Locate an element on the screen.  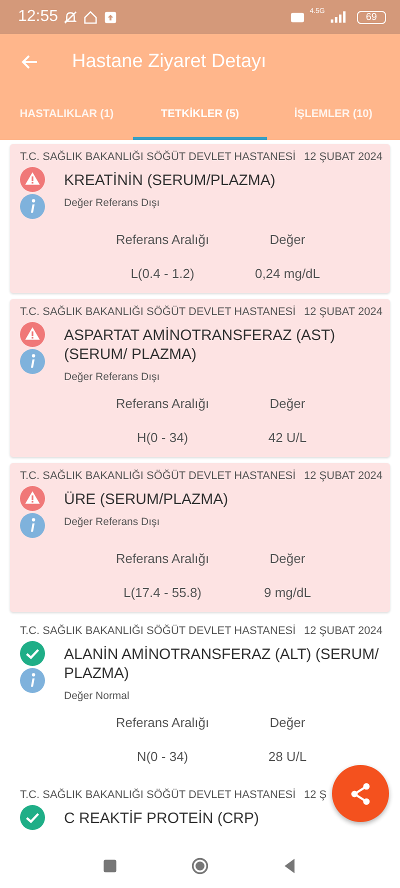
test-name: ÜRE (SERUM/PLAZMA) is located at coordinates (147, 499).